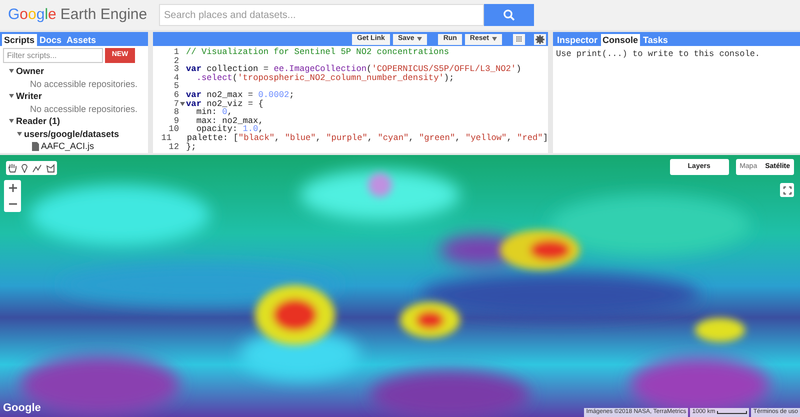  I want to click on folder-label: Writer, so click(29, 96).